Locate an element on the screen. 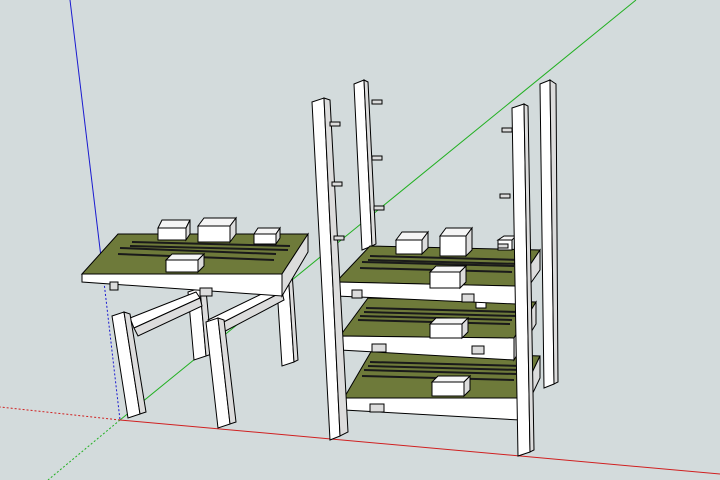 This screenshot has height=480, width=720. z-axis-line is located at coordinates (87, 141).